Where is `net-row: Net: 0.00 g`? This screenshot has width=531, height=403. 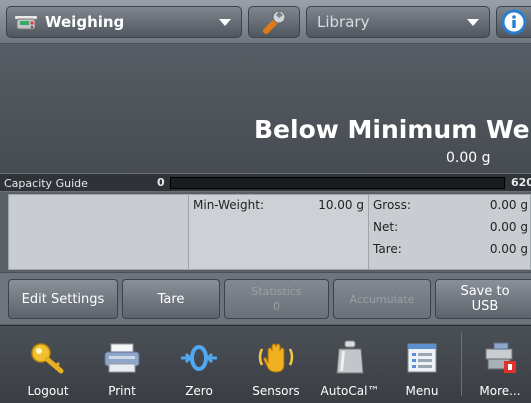 net-row: Net: 0.00 g is located at coordinates (450, 227).